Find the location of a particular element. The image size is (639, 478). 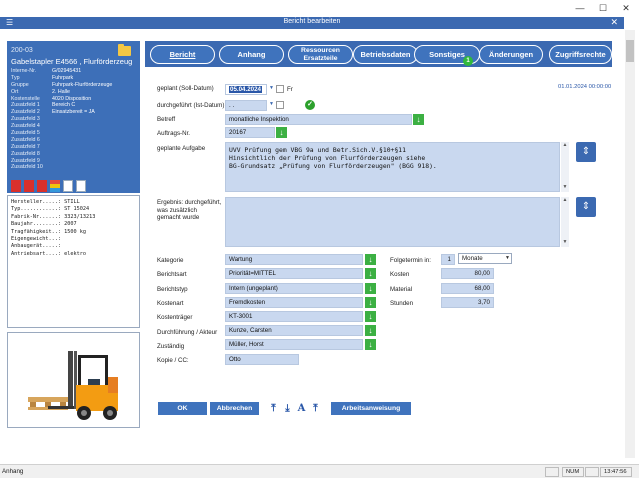

kostenart-field: Fremdkosten is located at coordinates (294, 302).